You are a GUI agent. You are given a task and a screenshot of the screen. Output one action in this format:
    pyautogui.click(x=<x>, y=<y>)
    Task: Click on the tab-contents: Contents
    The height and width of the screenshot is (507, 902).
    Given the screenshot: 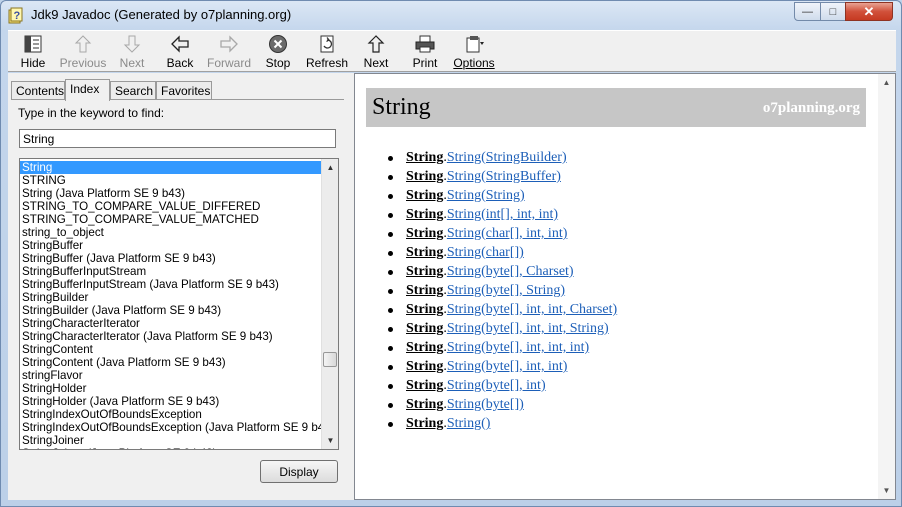 What is the action you would take?
    pyautogui.click(x=38, y=90)
    